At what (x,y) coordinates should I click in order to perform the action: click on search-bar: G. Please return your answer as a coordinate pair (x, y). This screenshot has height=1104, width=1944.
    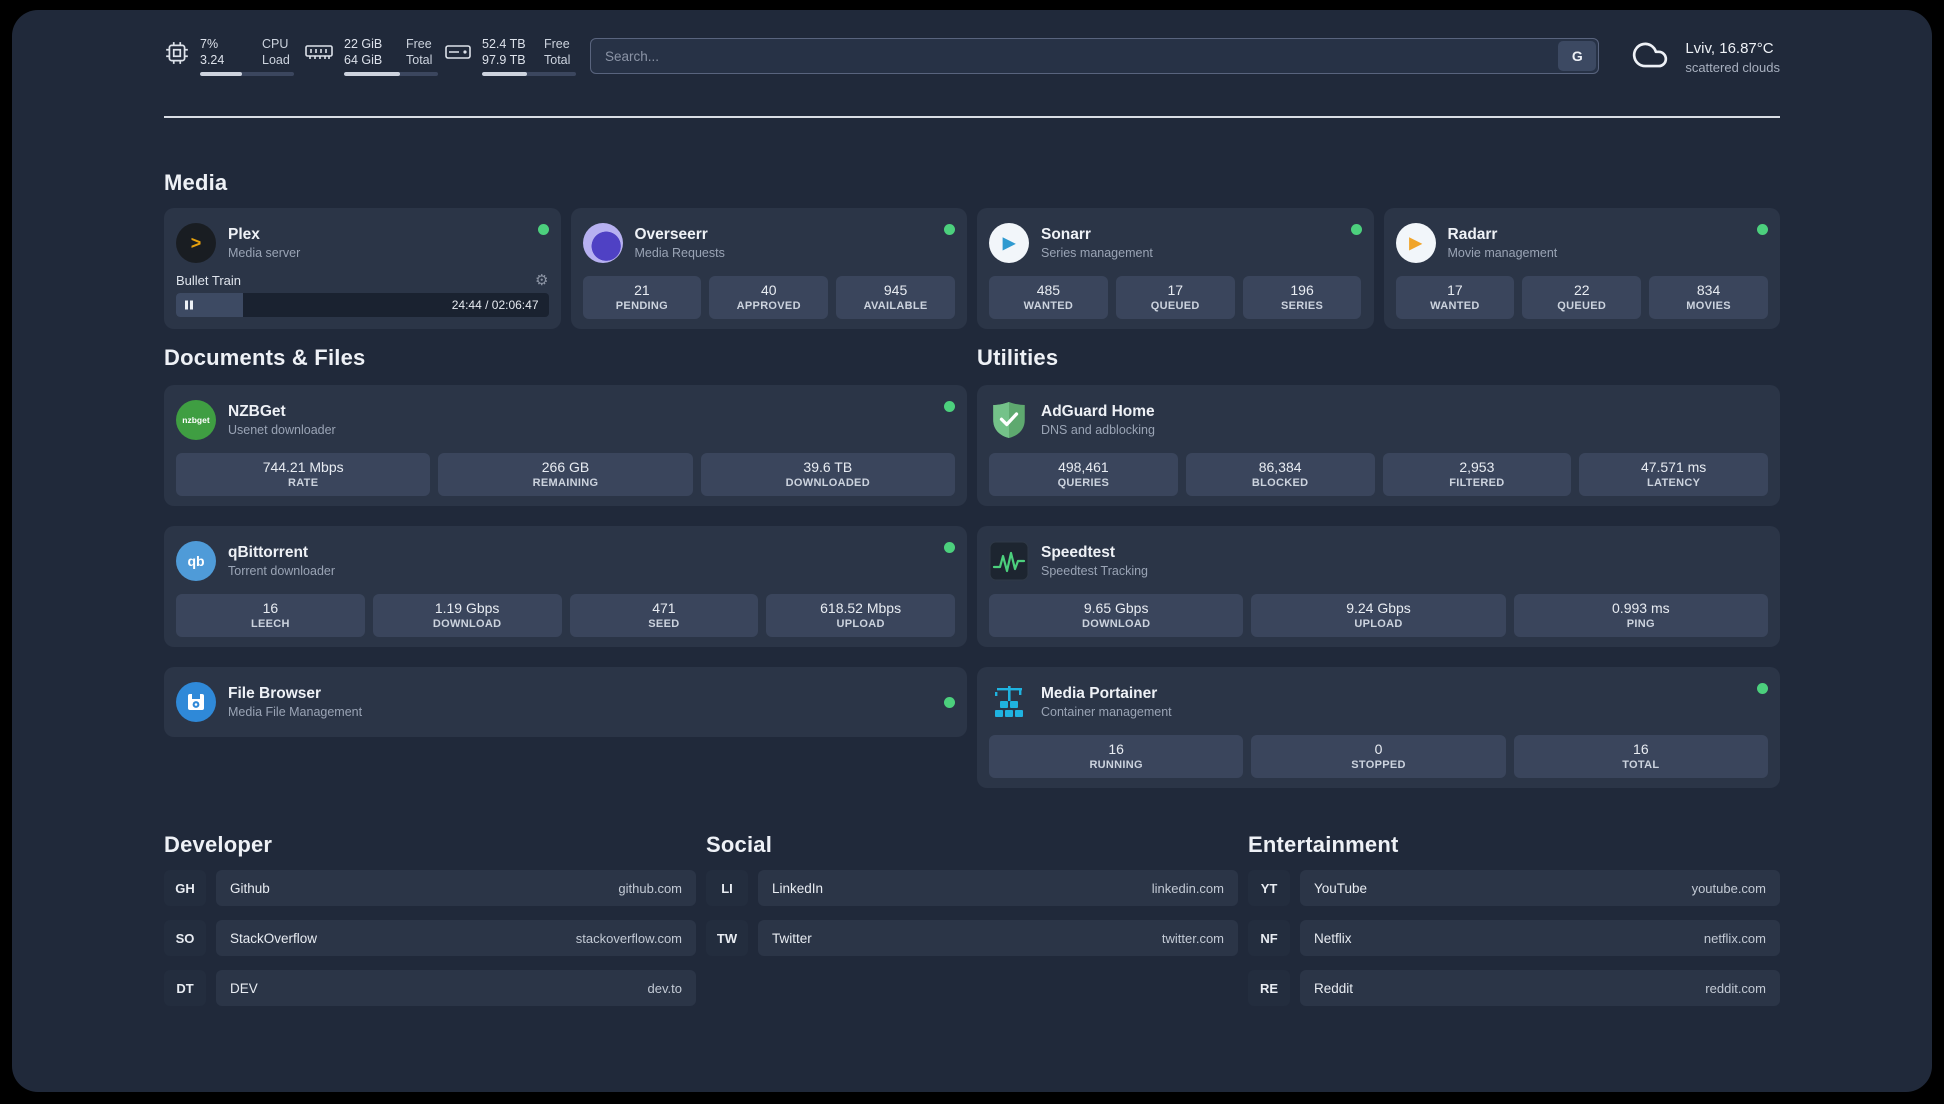
    Looking at the image, I should click on (1095, 56).